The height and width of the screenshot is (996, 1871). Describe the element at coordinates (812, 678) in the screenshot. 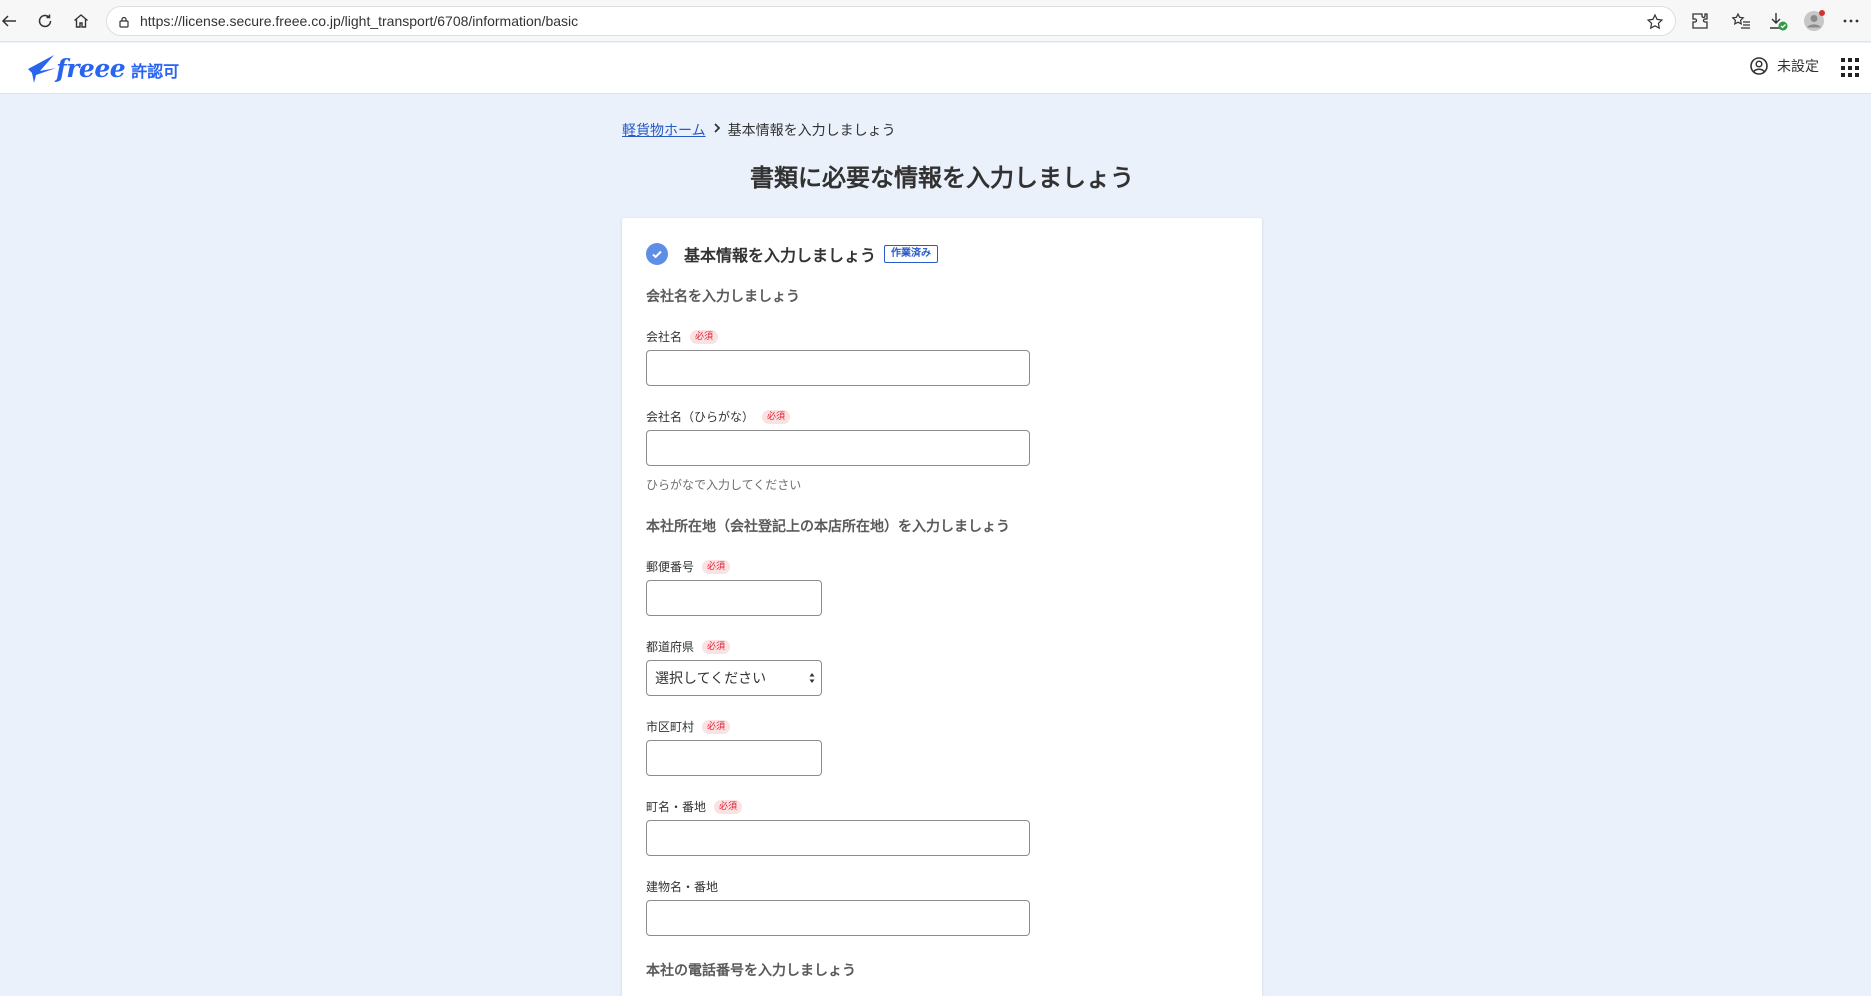

I see `select-arrows-icon` at that location.